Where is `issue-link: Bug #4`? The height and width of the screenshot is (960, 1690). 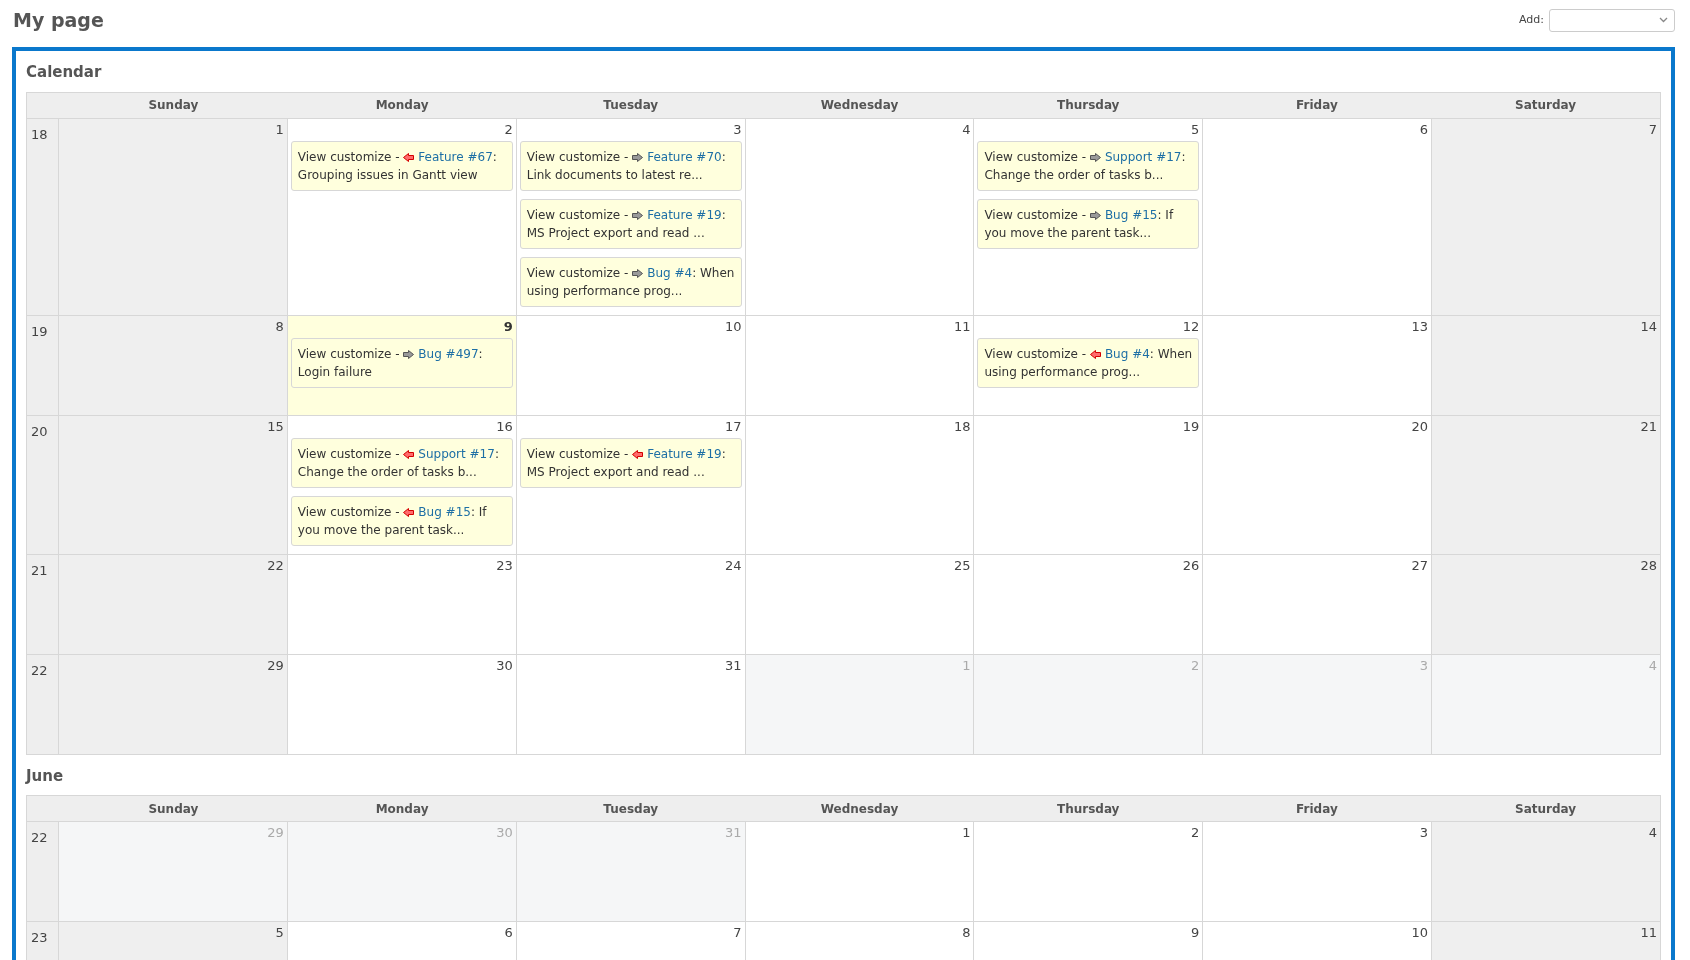
issue-link: Bug #4 is located at coordinates (1127, 353).